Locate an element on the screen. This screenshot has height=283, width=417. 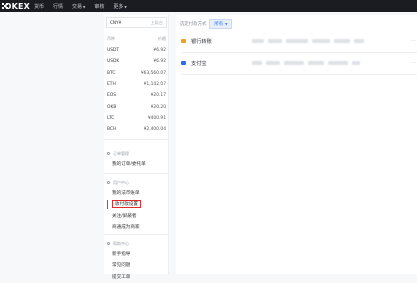
okex-logo: OKEX is located at coordinates (16, 6).